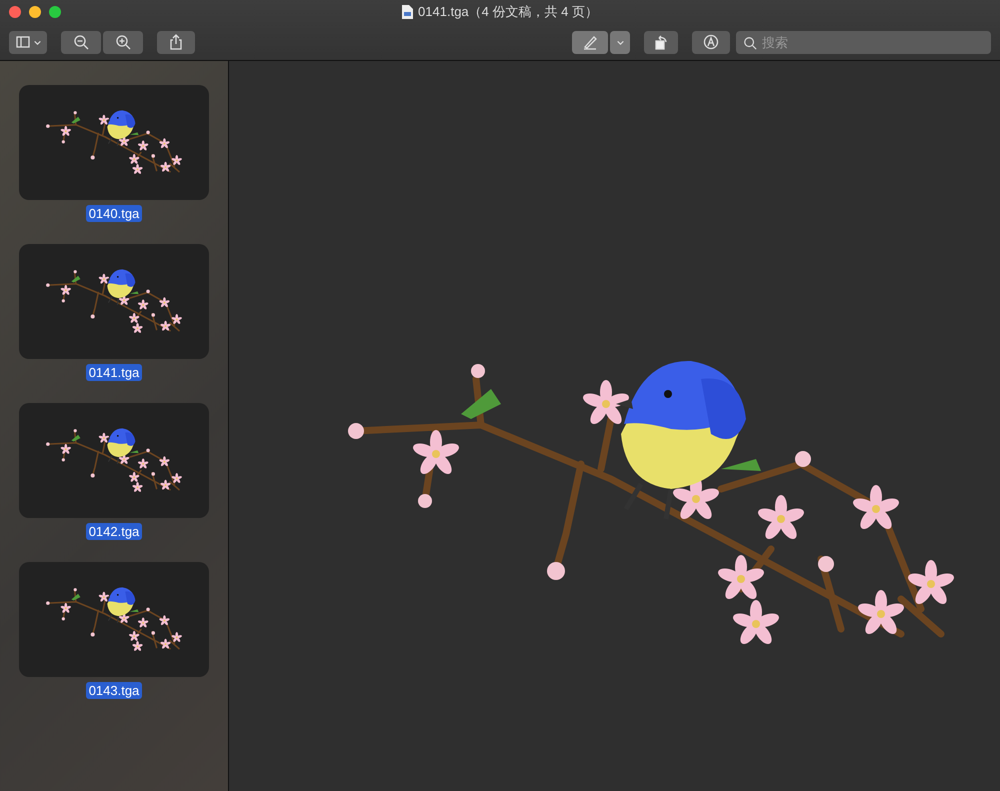  I want to click on zoom-in-button, so click(123, 42).